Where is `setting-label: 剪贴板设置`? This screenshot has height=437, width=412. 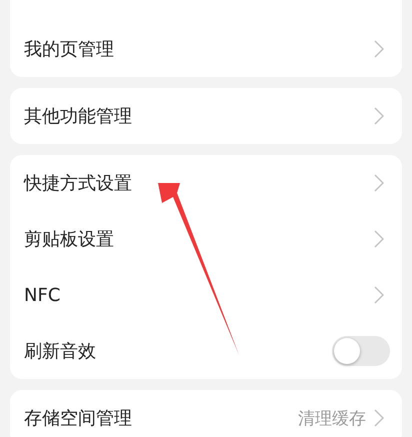
setting-label: 剪贴板设置 is located at coordinates (199, 239).